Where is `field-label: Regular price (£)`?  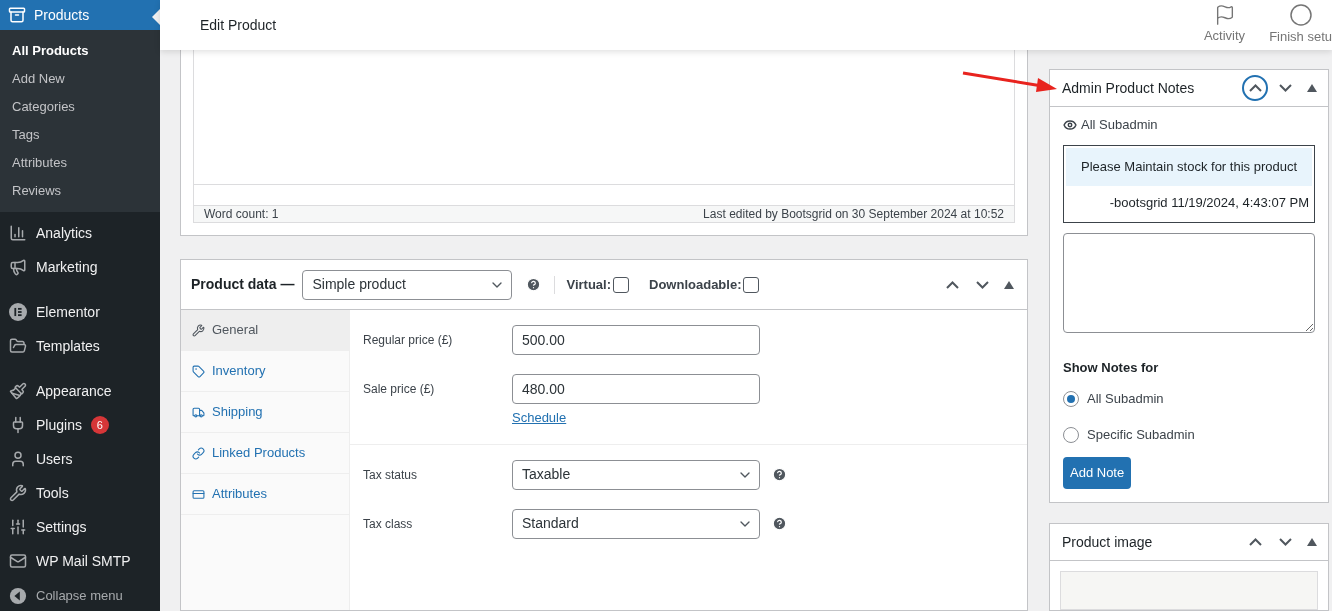 field-label: Regular price (£) is located at coordinates (408, 340).